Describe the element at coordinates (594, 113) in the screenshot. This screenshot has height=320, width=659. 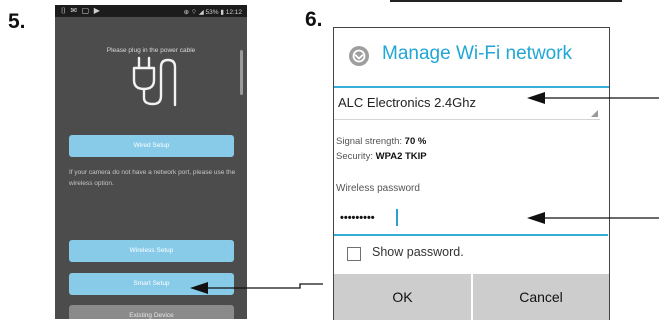
I see `dropdown-corner-icon` at that location.